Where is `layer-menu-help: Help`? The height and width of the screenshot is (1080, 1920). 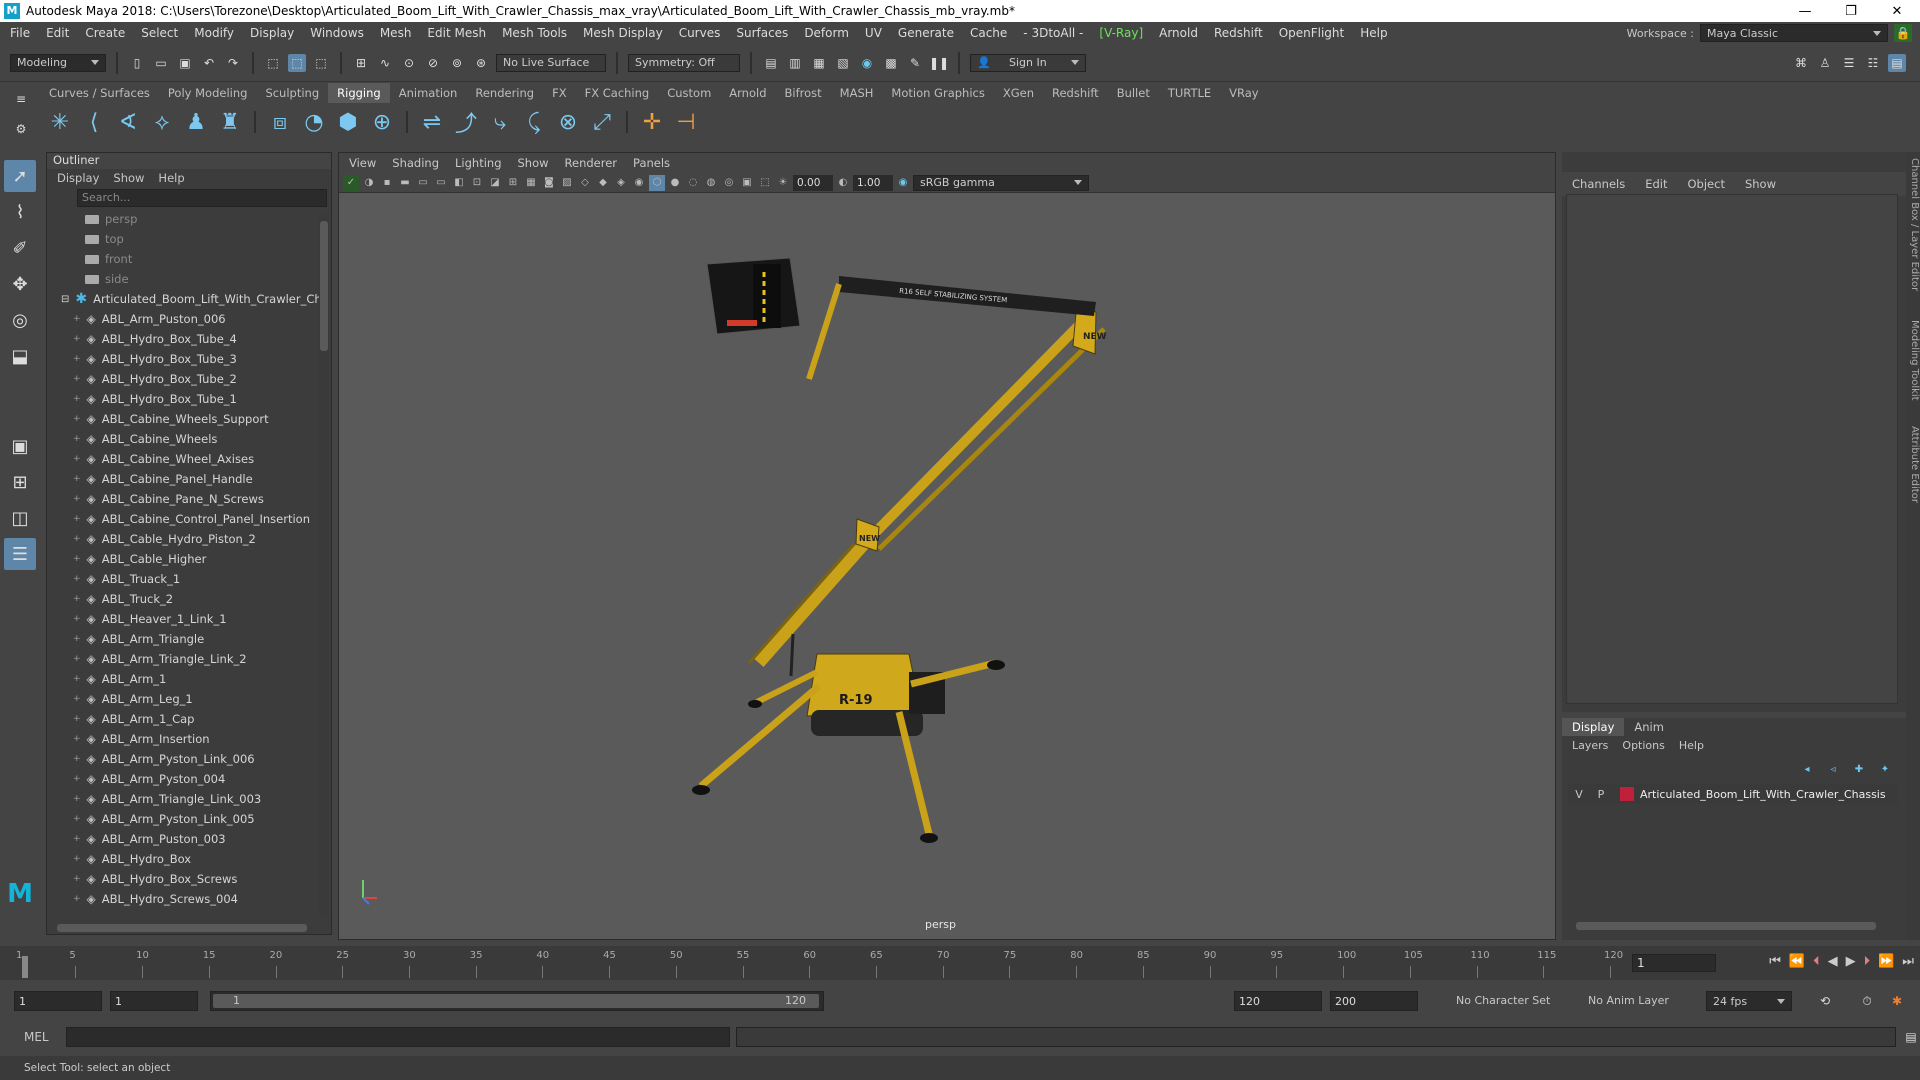
layer-menu-help: Help is located at coordinates (1691, 745).